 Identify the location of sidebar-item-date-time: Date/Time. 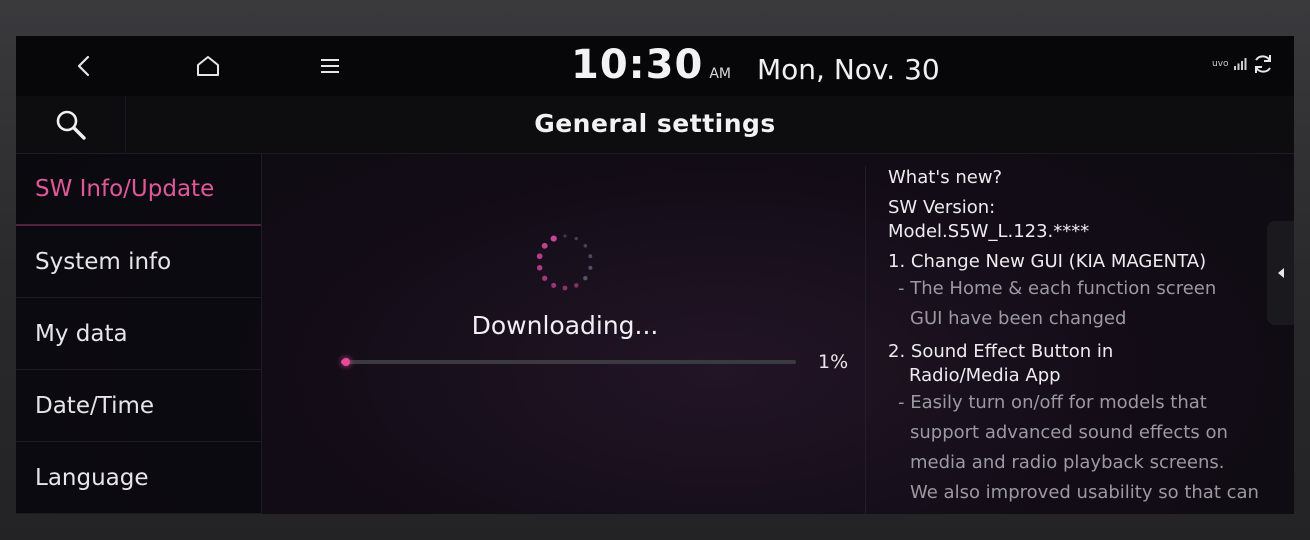
(138, 406).